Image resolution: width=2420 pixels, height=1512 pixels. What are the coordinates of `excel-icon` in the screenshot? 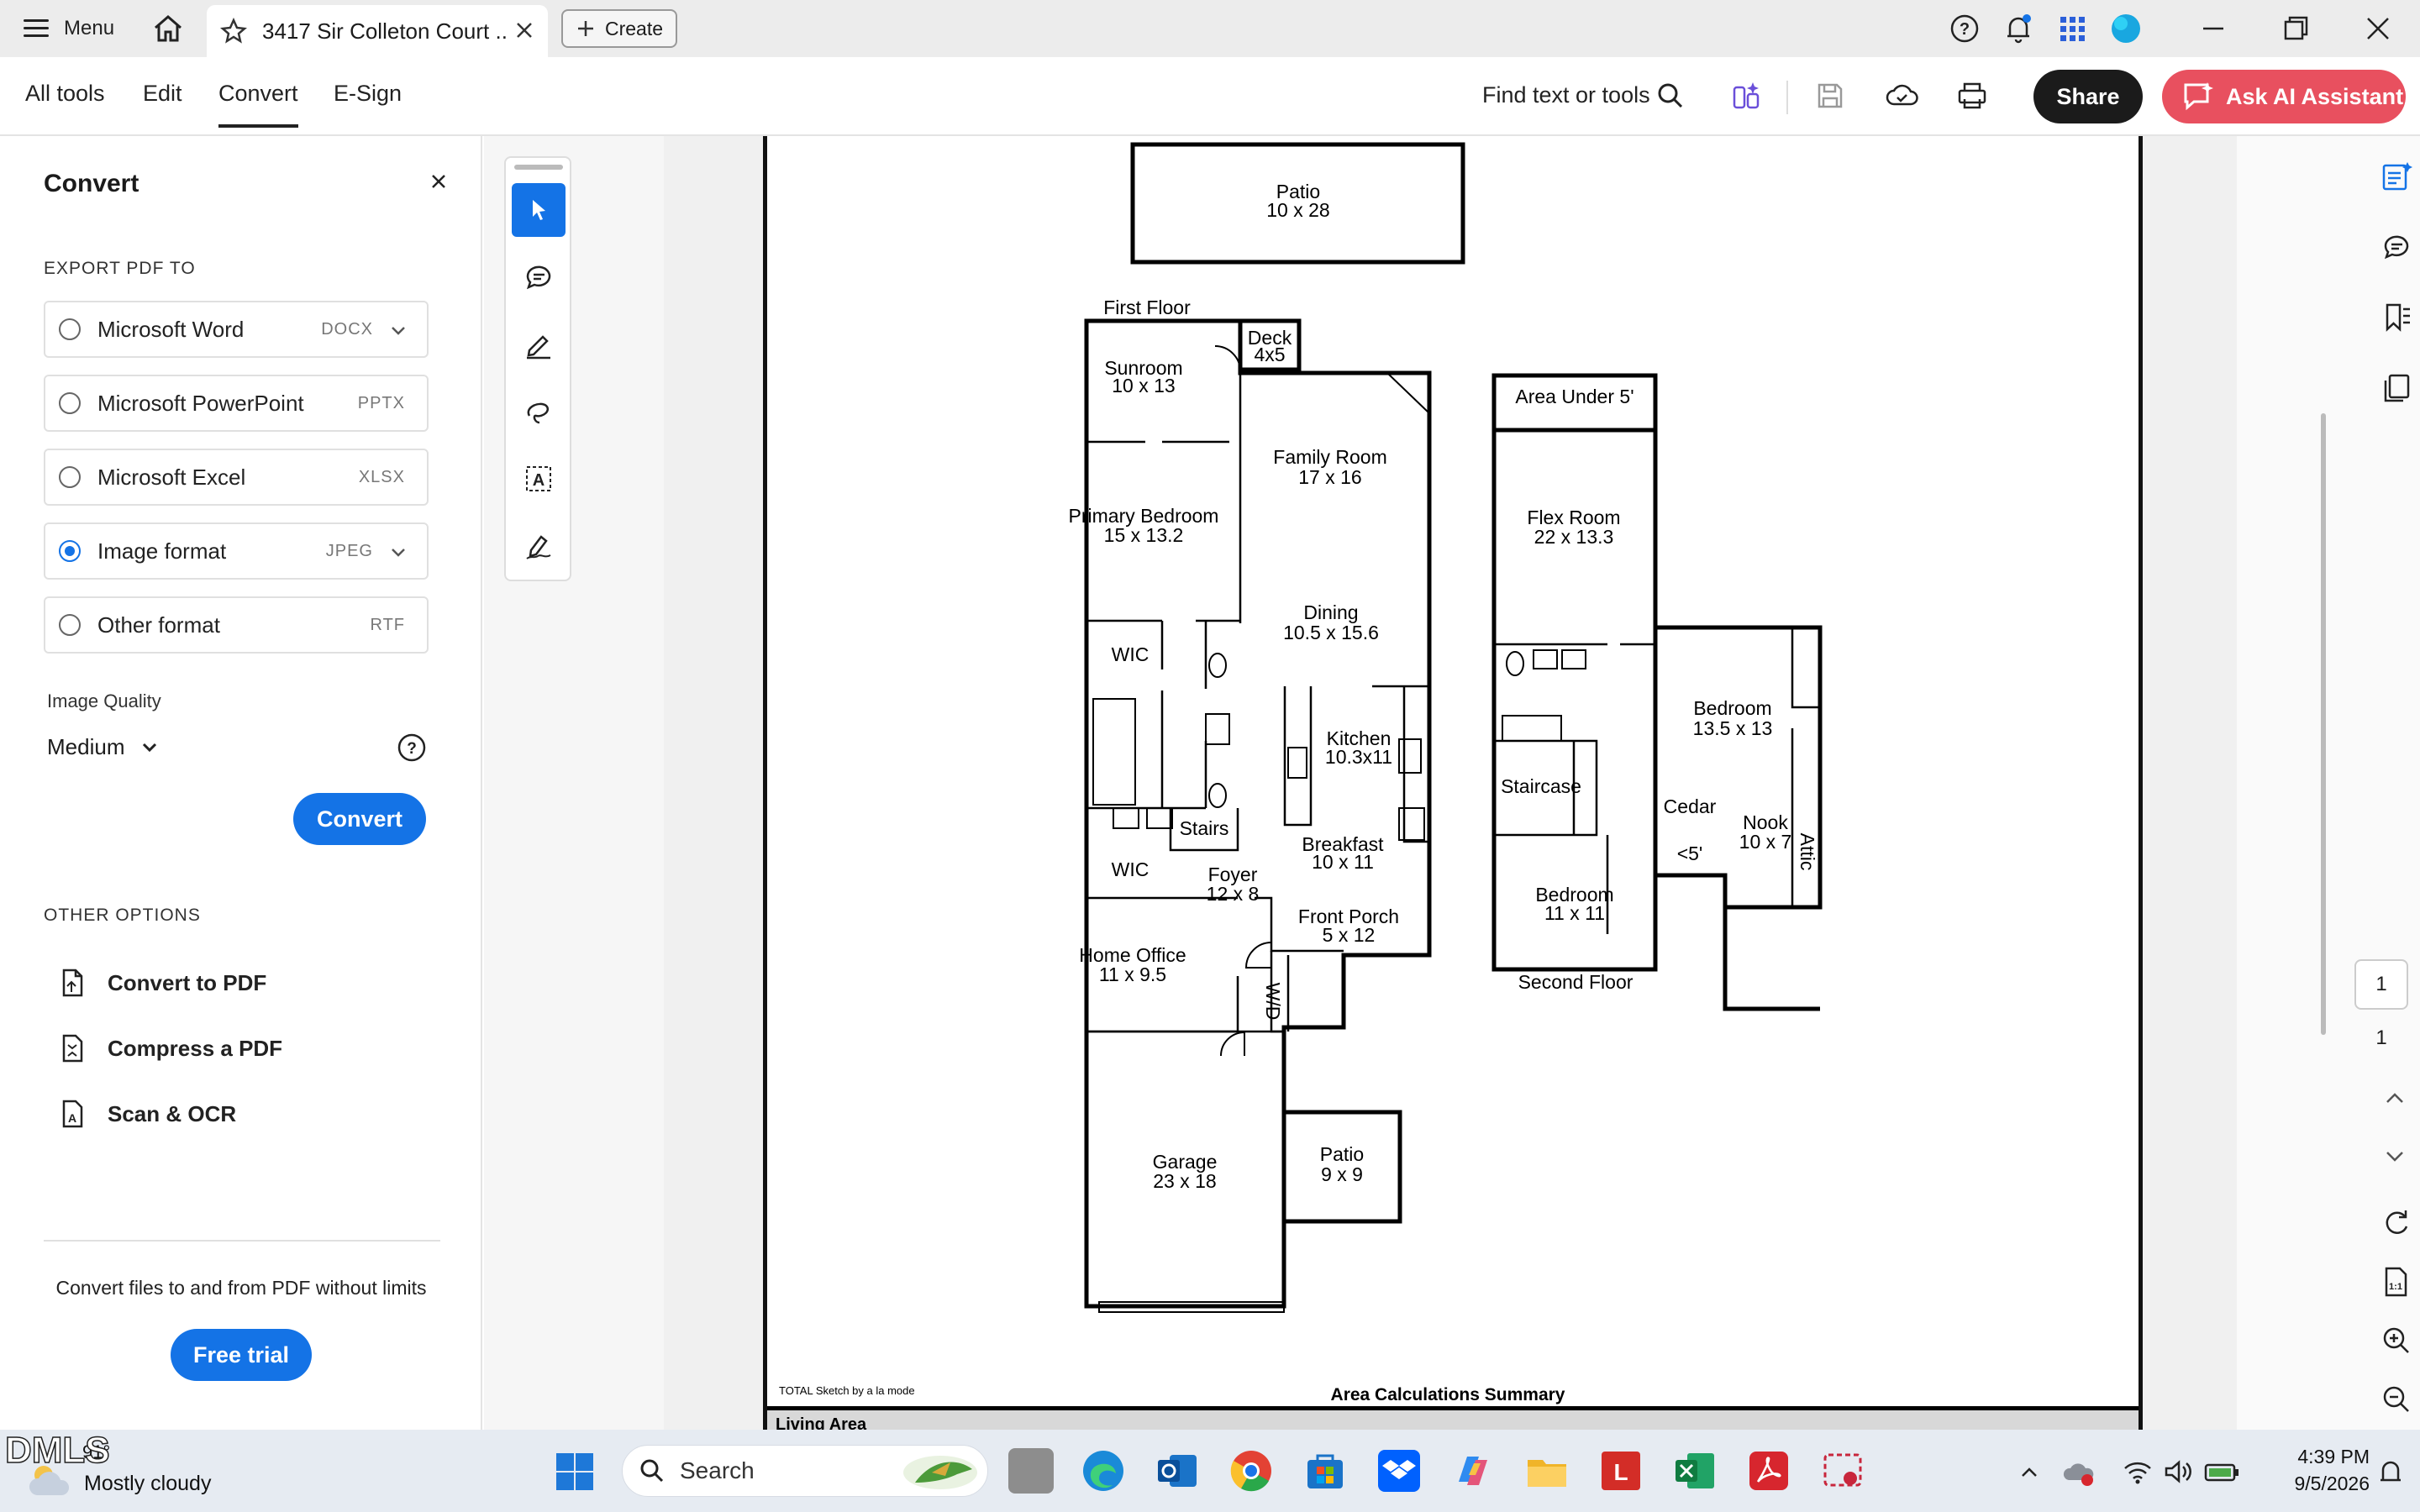 It's located at (1695, 1471).